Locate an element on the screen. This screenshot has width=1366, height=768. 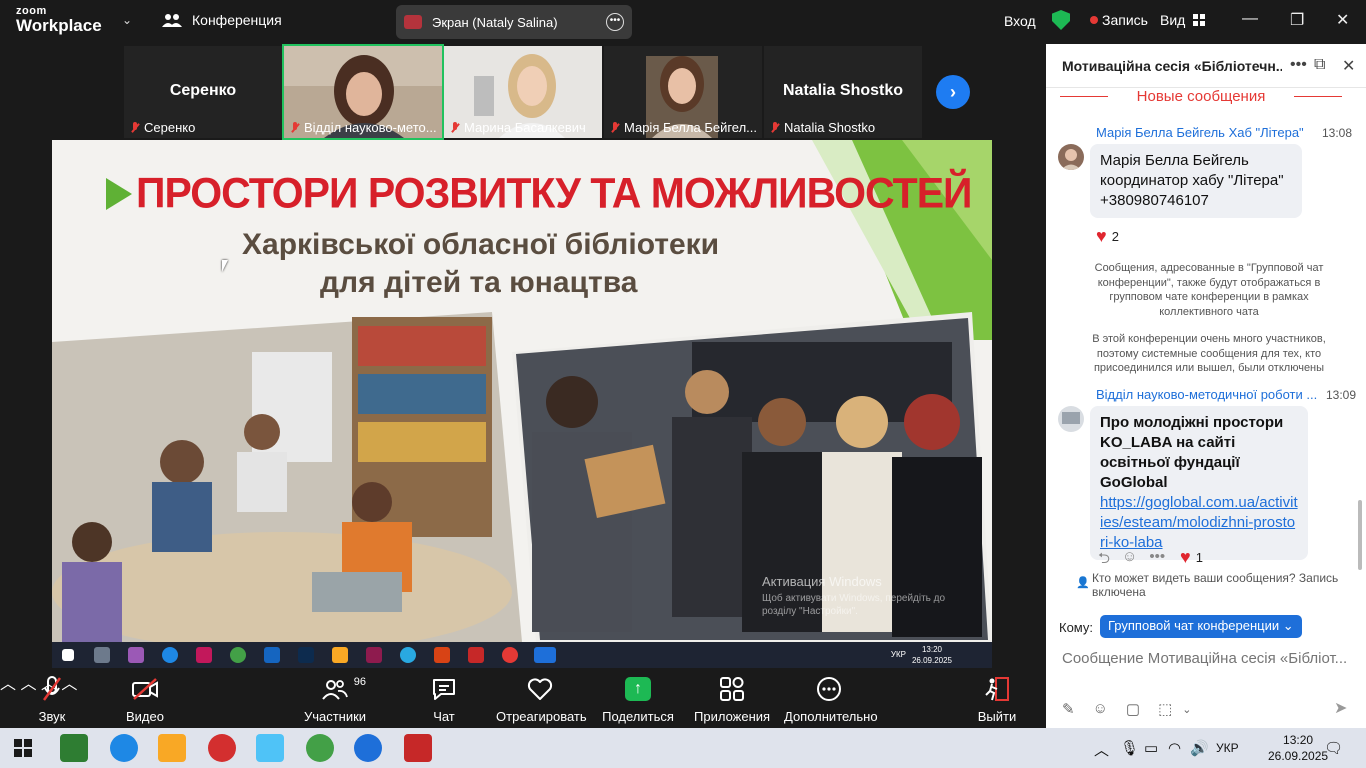
emoji-icon: ☺ is located at coordinates (1100, 709).